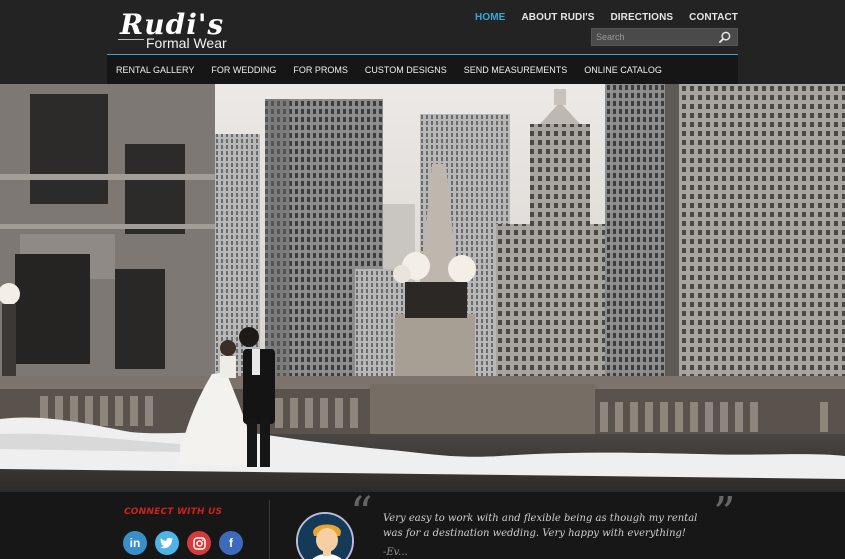 This screenshot has height=559, width=845. Describe the element at coordinates (320, 70) in the screenshot. I see `mainnav-for-proms: FOR PROMS` at that location.